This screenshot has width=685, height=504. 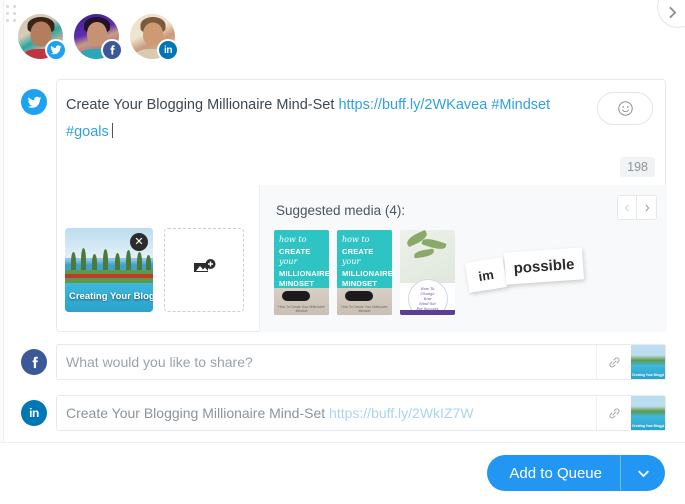 I want to click on suggested-media-item: im possible, so click(x=527, y=272).